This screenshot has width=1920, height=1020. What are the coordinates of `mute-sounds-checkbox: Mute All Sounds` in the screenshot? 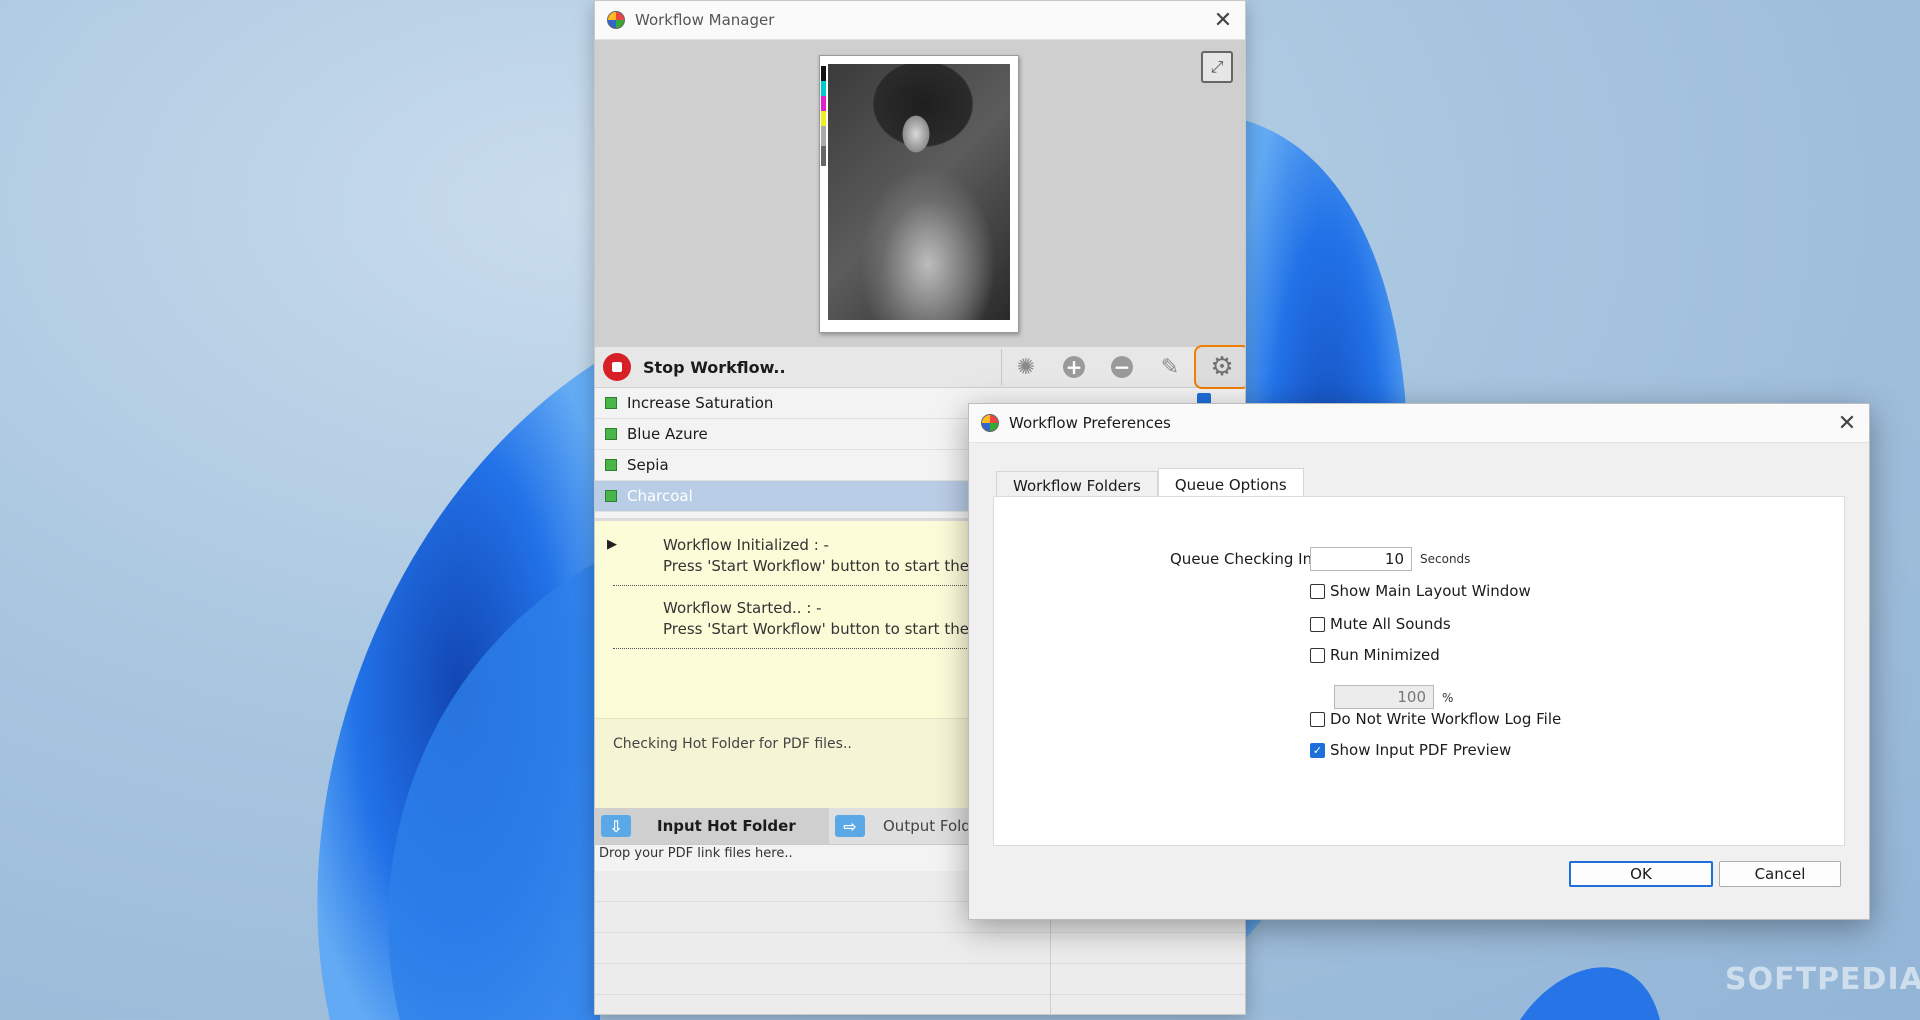 It's located at (1380, 624).